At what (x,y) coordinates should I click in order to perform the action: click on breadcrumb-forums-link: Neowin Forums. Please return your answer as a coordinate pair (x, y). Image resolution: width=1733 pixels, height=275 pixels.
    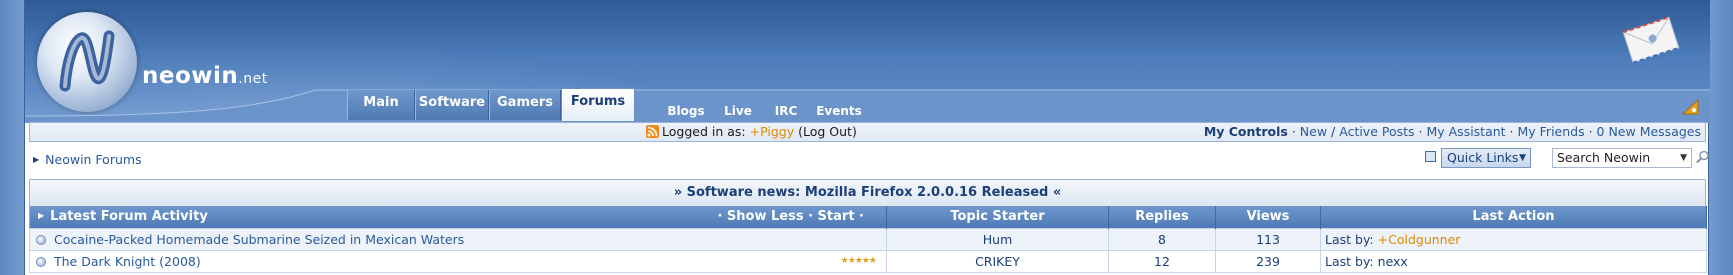
    Looking at the image, I should click on (93, 159).